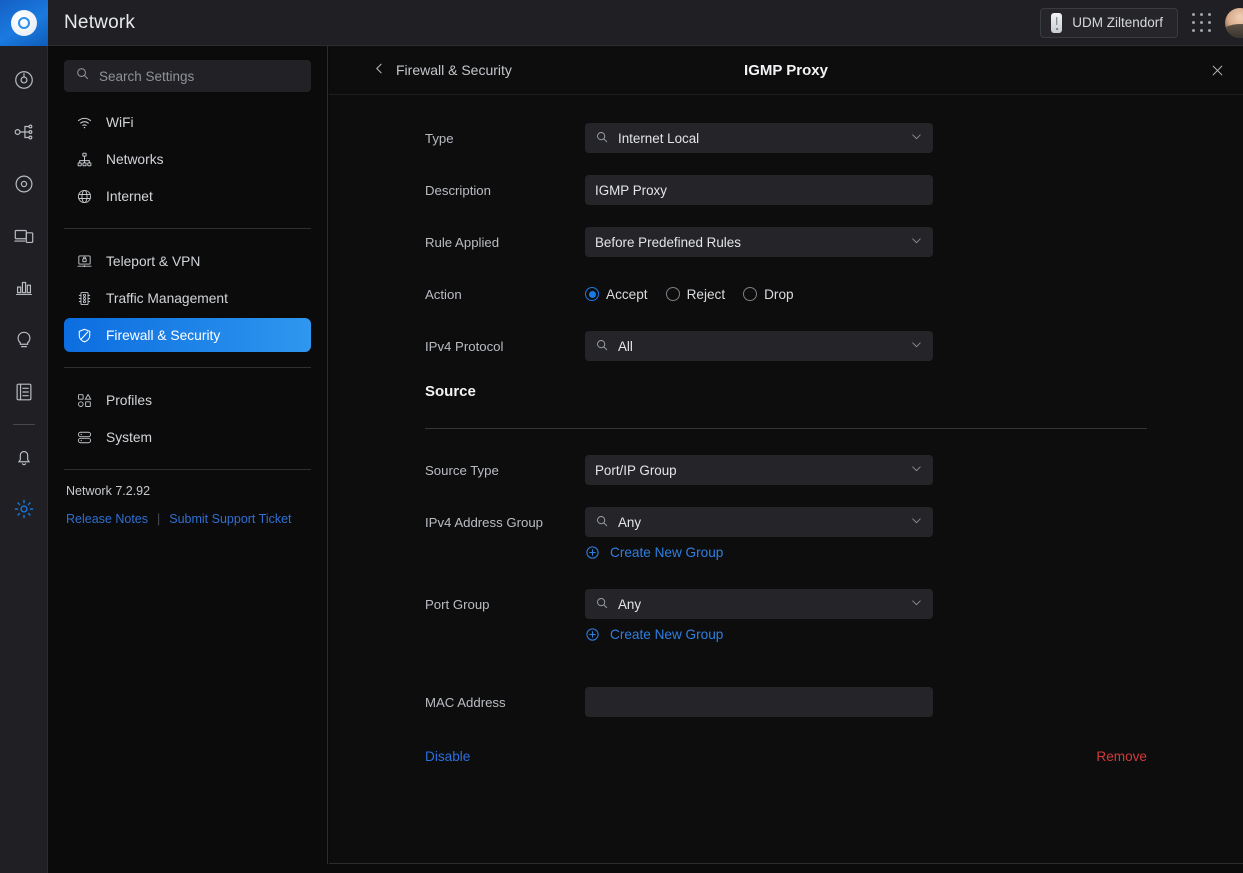 Image resolution: width=1243 pixels, height=873 pixels. Describe the element at coordinates (24, 392) in the screenshot. I see `logs-notebook-icon` at that location.